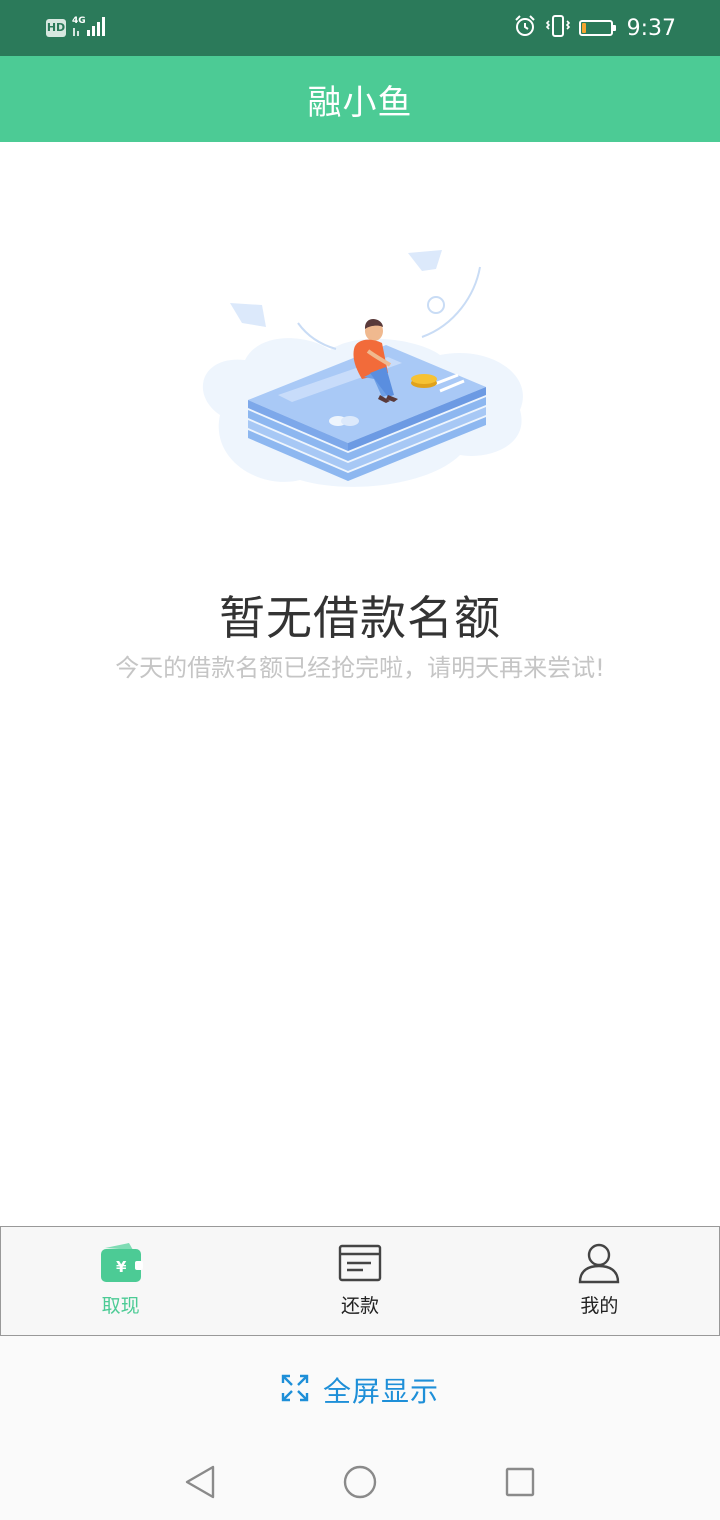 The image size is (720, 1520). What do you see at coordinates (599, 1306) in the screenshot?
I see `tab-profile-label: 我的` at bounding box center [599, 1306].